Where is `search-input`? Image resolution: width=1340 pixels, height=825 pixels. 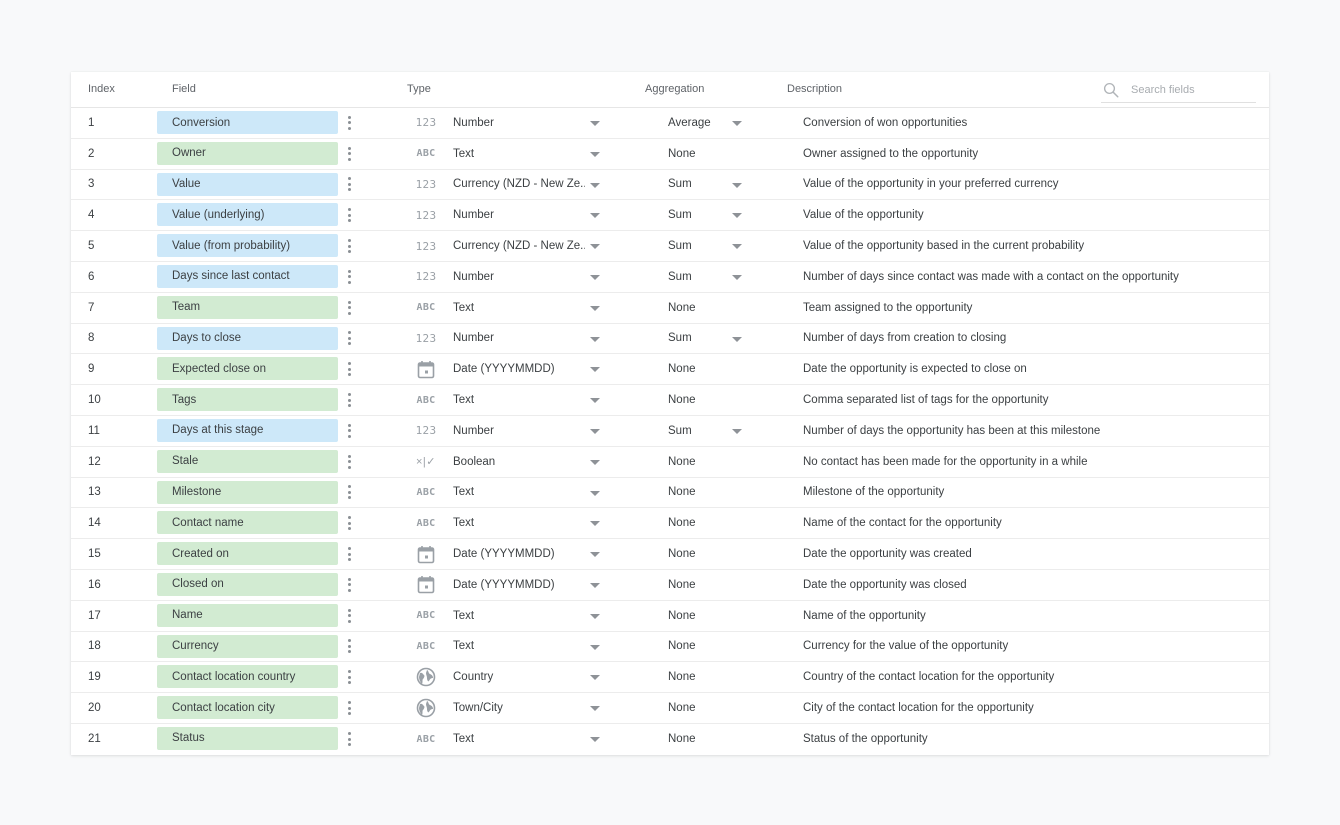
search-input is located at coordinates (1191, 90).